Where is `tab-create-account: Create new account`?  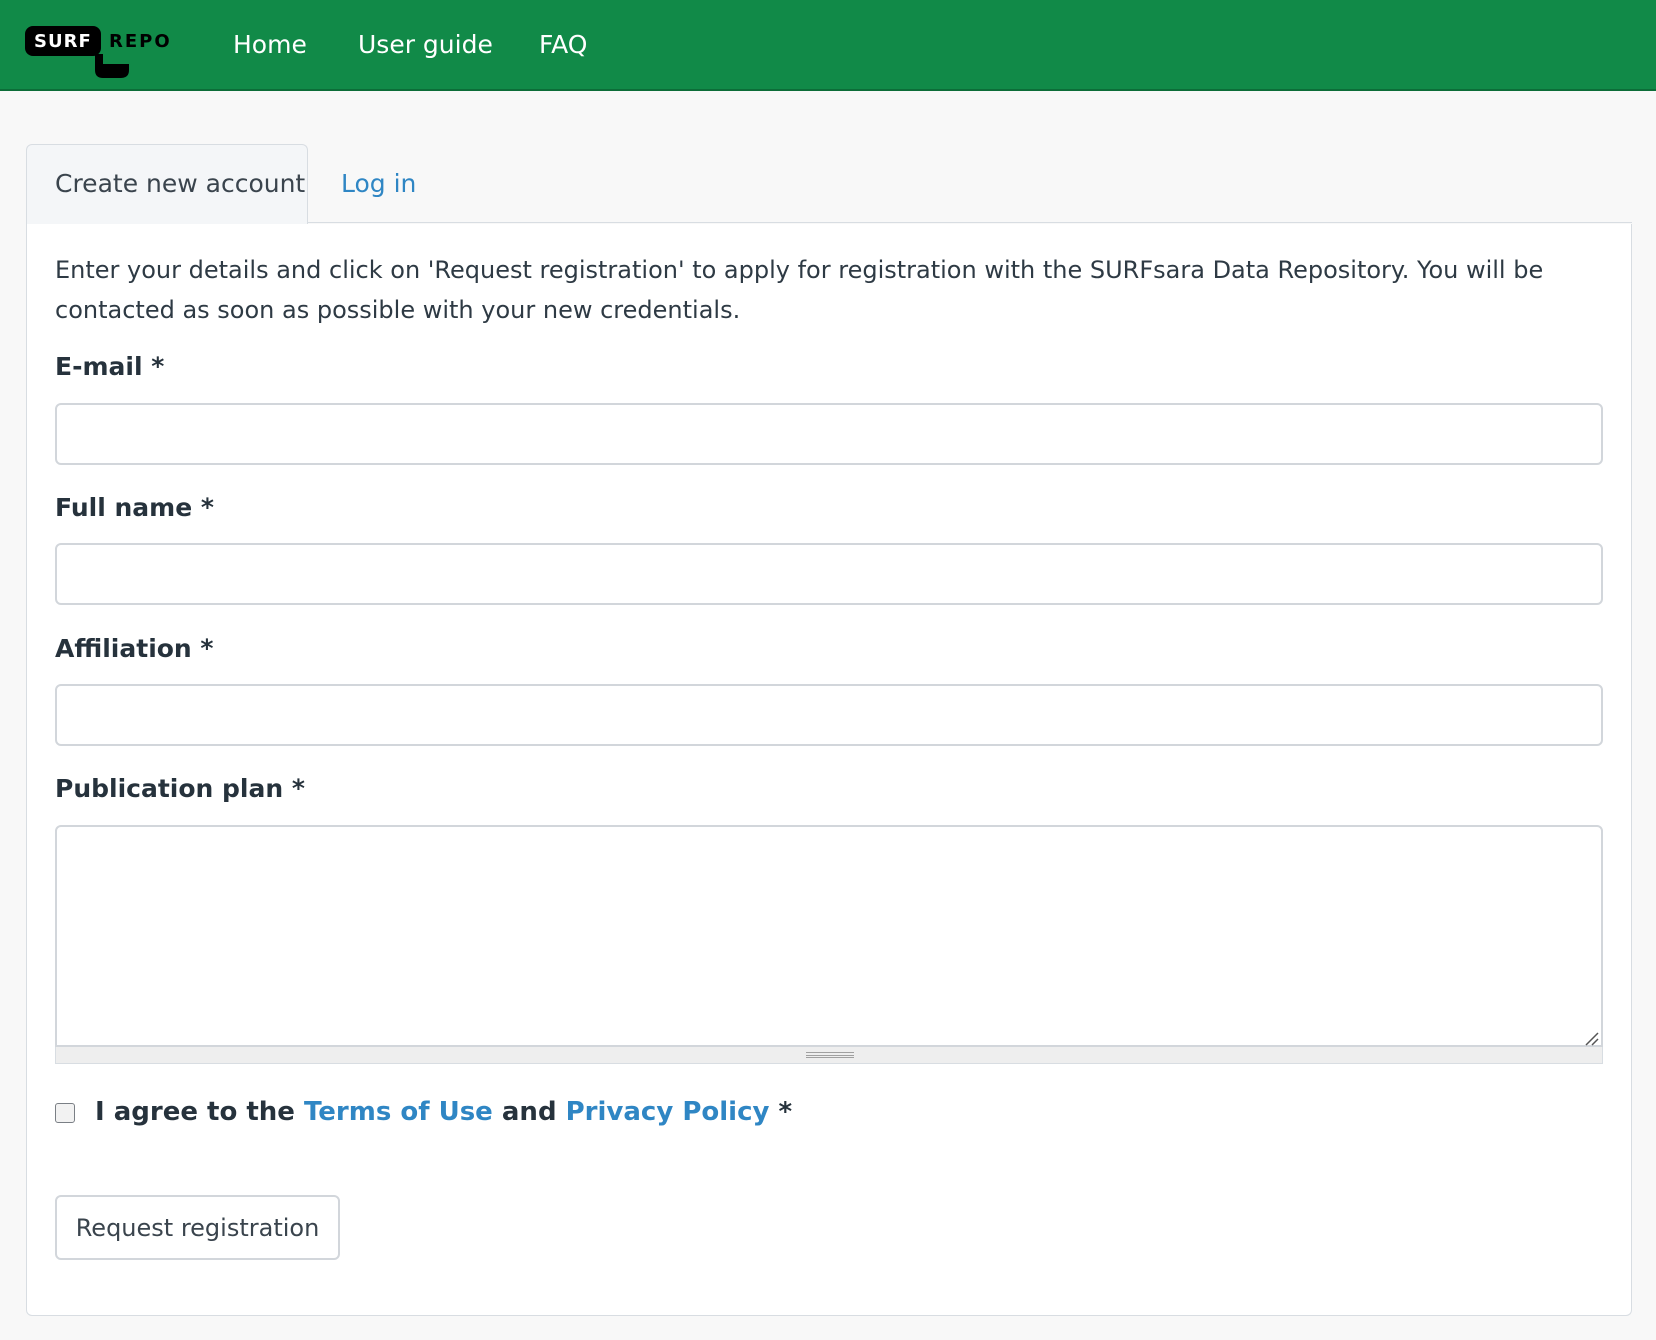
tab-create-account: Create new account is located at coordinates (167, 184).